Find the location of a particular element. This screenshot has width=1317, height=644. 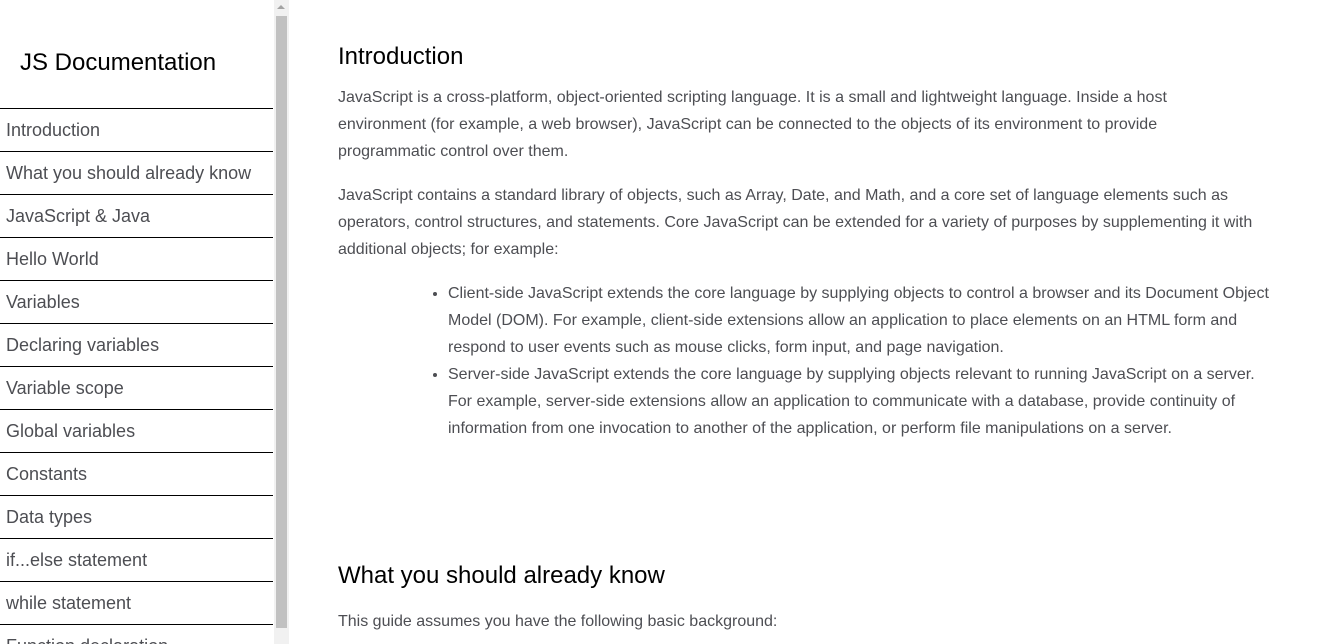

nav-item: while statement is located at coordinates (136, 602).